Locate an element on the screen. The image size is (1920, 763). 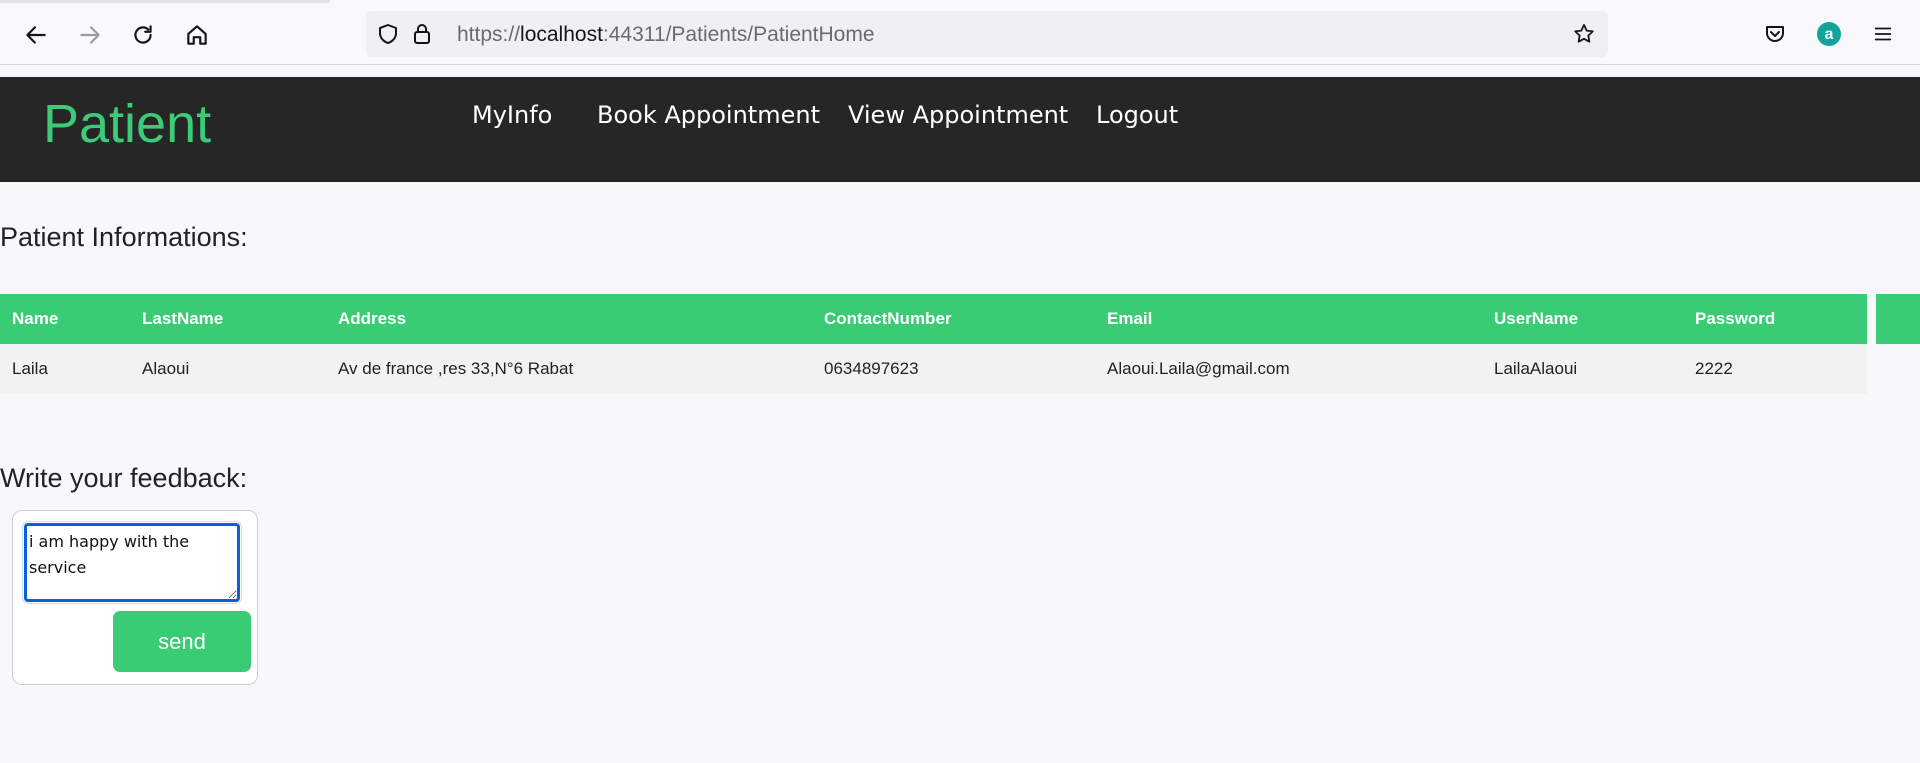
menu-icon is located at coordinates (1883, 34).